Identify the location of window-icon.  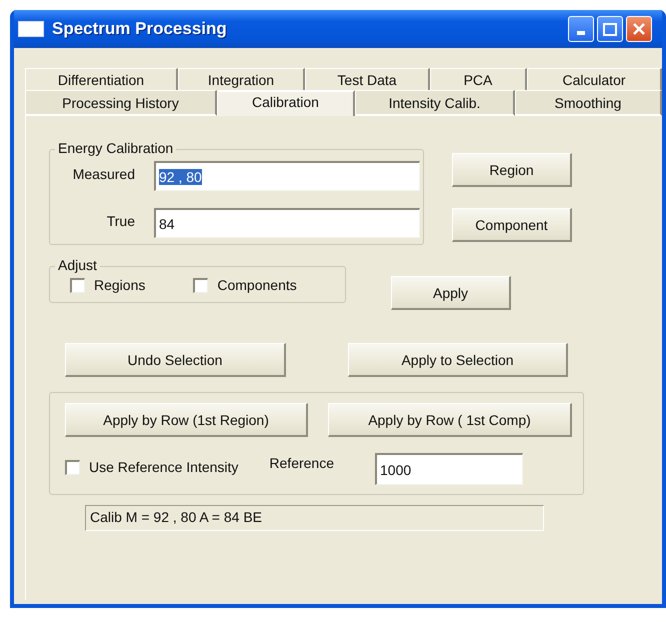
(31, 29).